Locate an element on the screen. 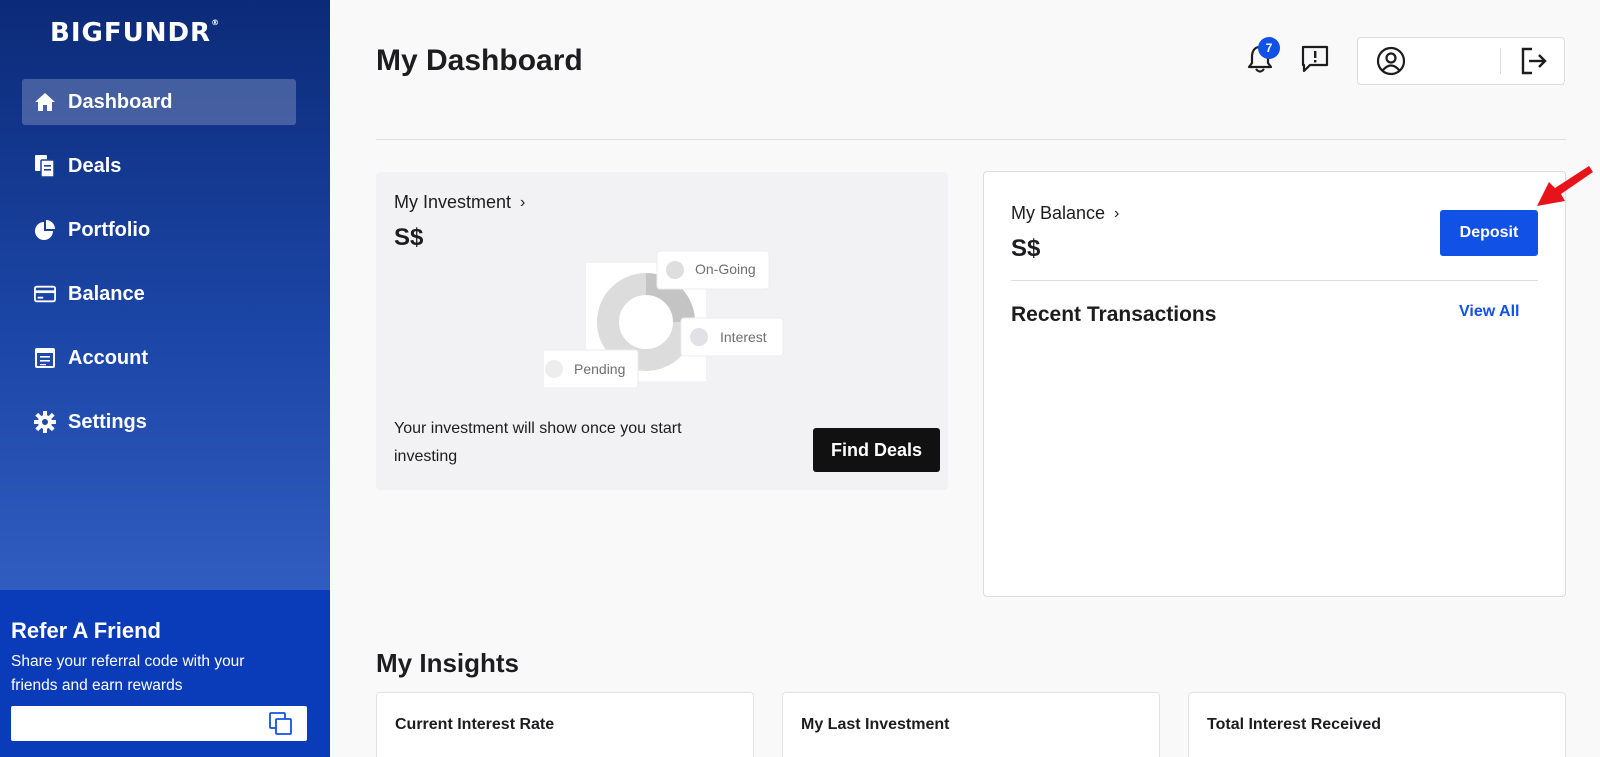 The image size is (1600, 757). my-investment-heading: My Investment is located at coordinates (453, 202).